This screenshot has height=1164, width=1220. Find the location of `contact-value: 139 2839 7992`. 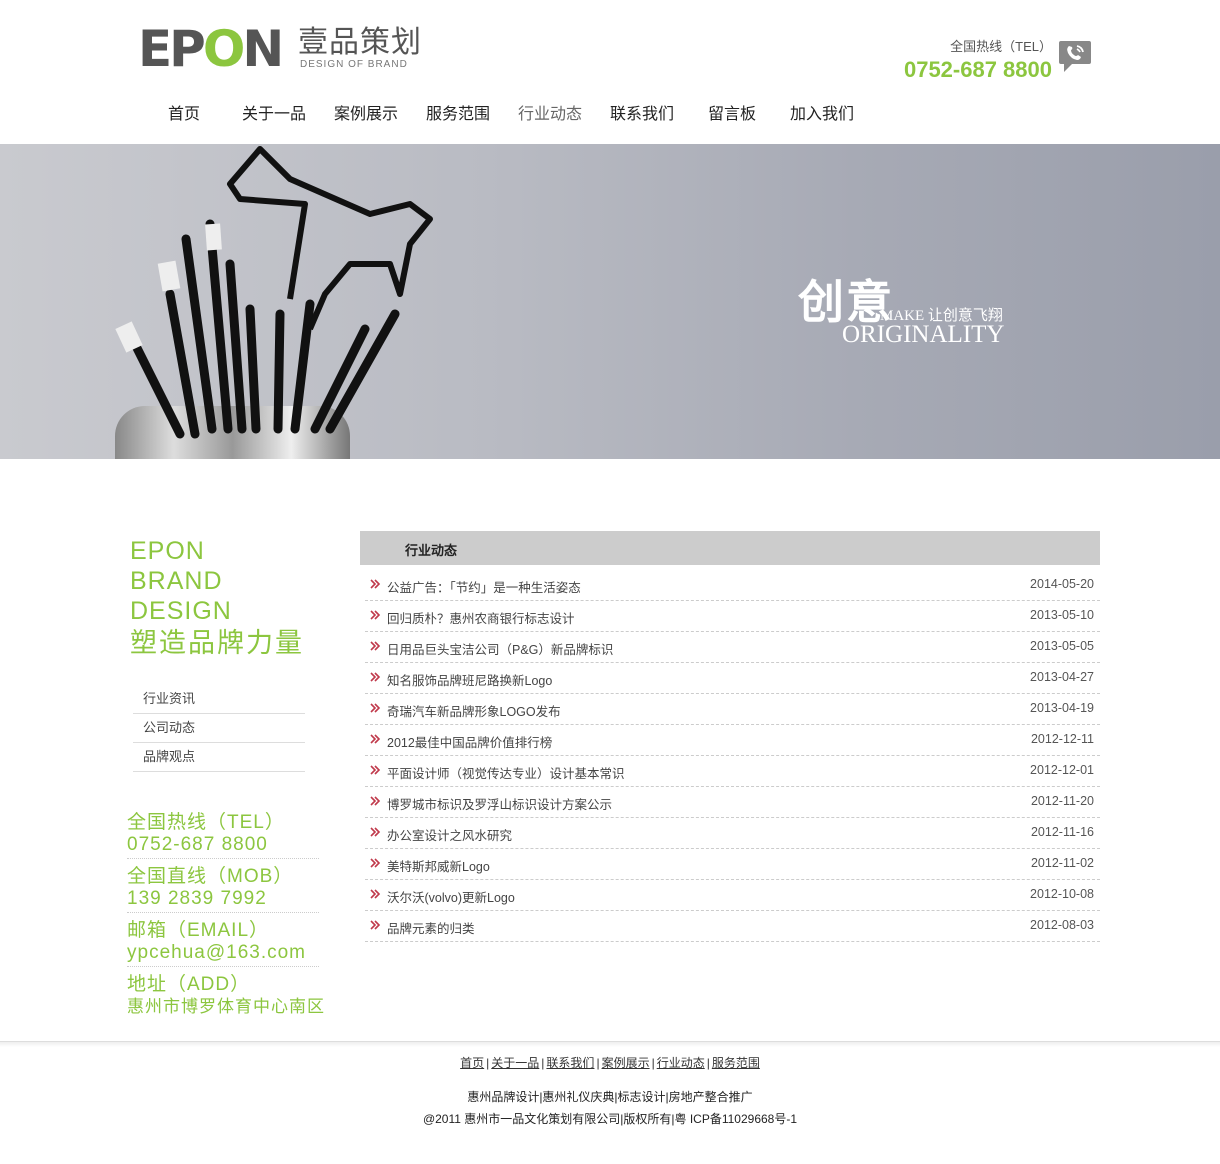

contact-value: 139 2839 7992 is located at coordinates (197, 898).